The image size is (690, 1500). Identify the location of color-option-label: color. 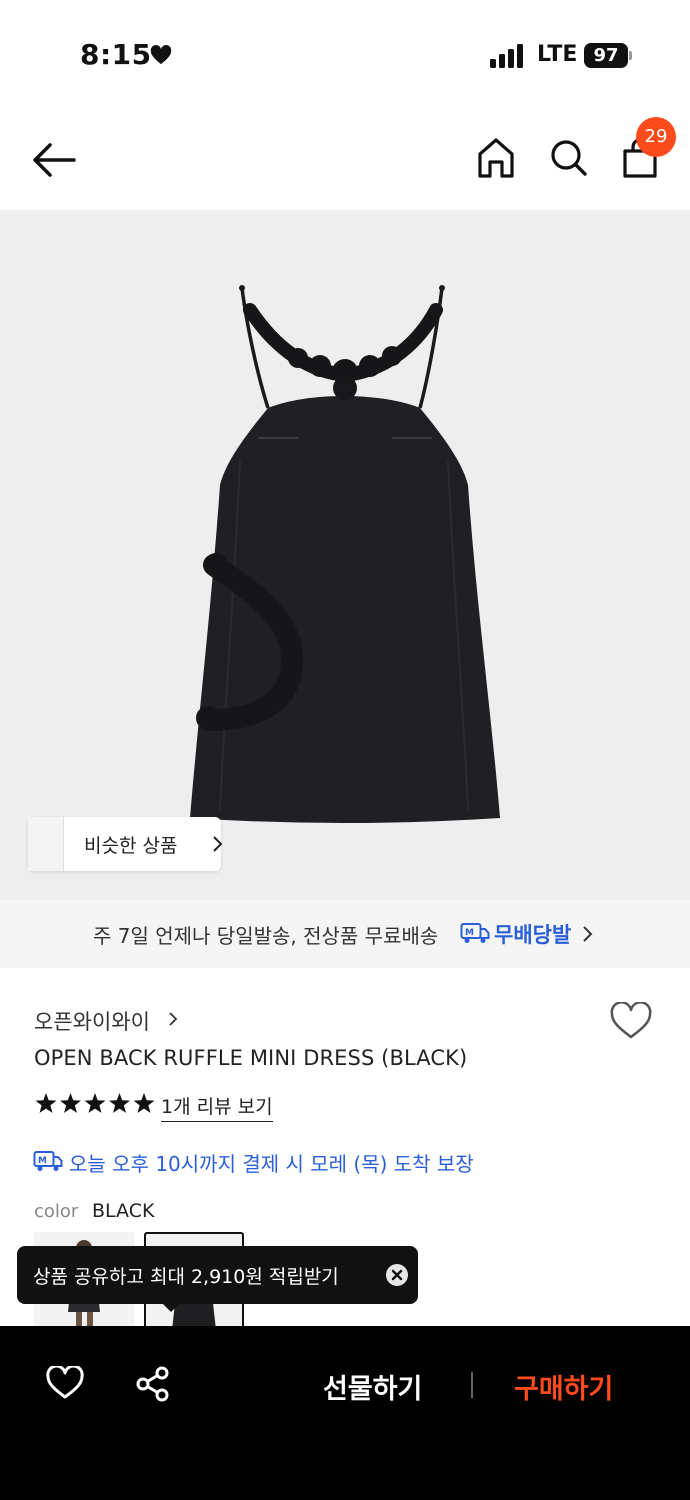
(56, 1211).